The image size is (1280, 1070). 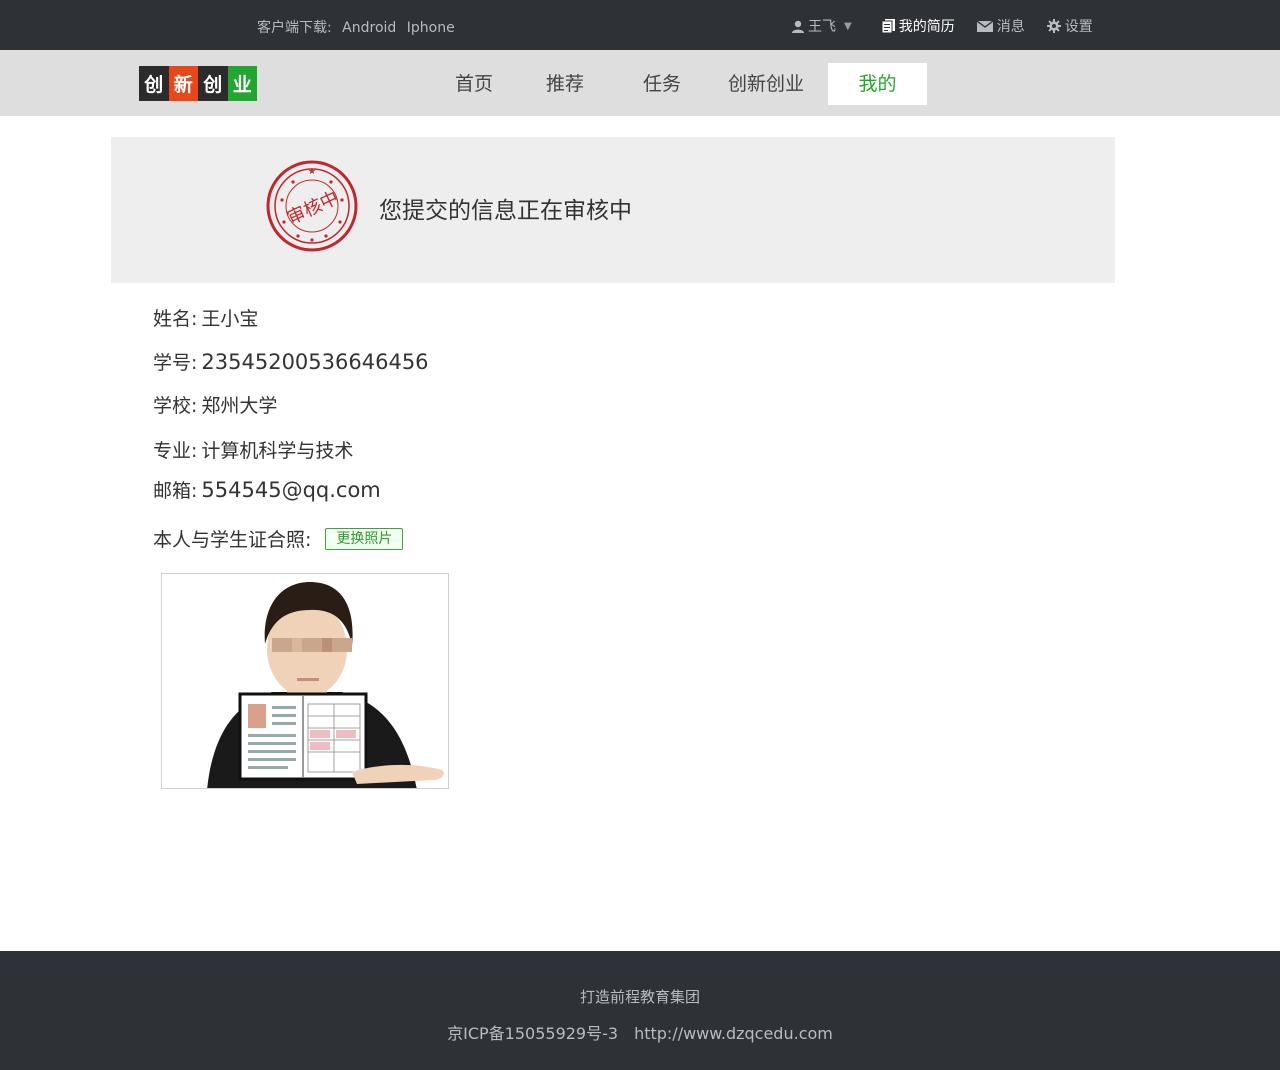 I want to click on user-menu: 王飞 ▼, so click(x=822, y=26).